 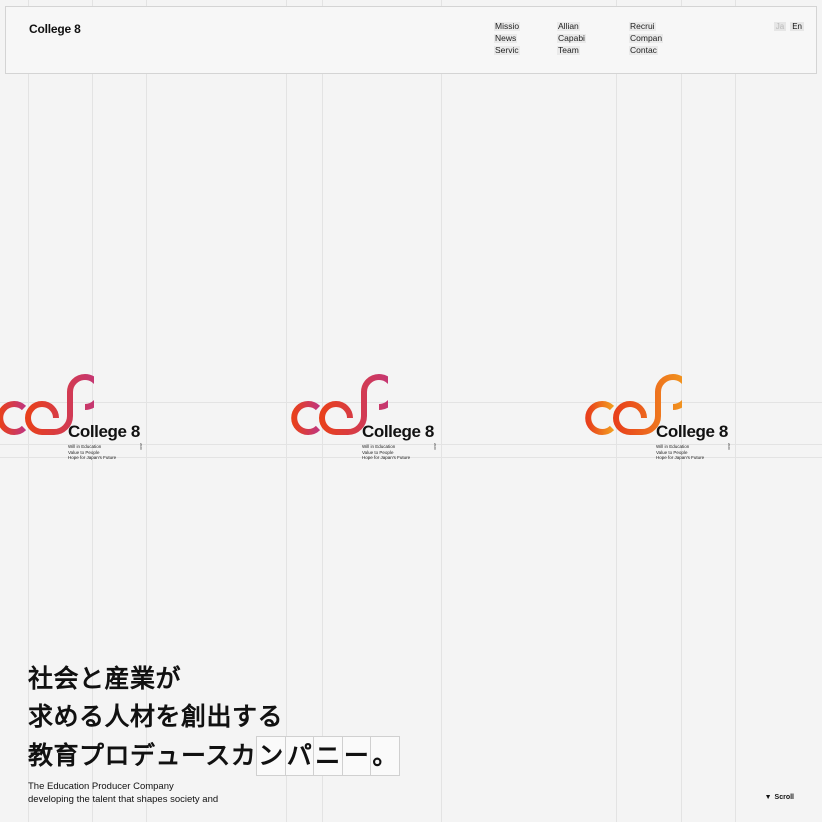 I want to click on nav-contact: Contac, so click(x=643, y=50).